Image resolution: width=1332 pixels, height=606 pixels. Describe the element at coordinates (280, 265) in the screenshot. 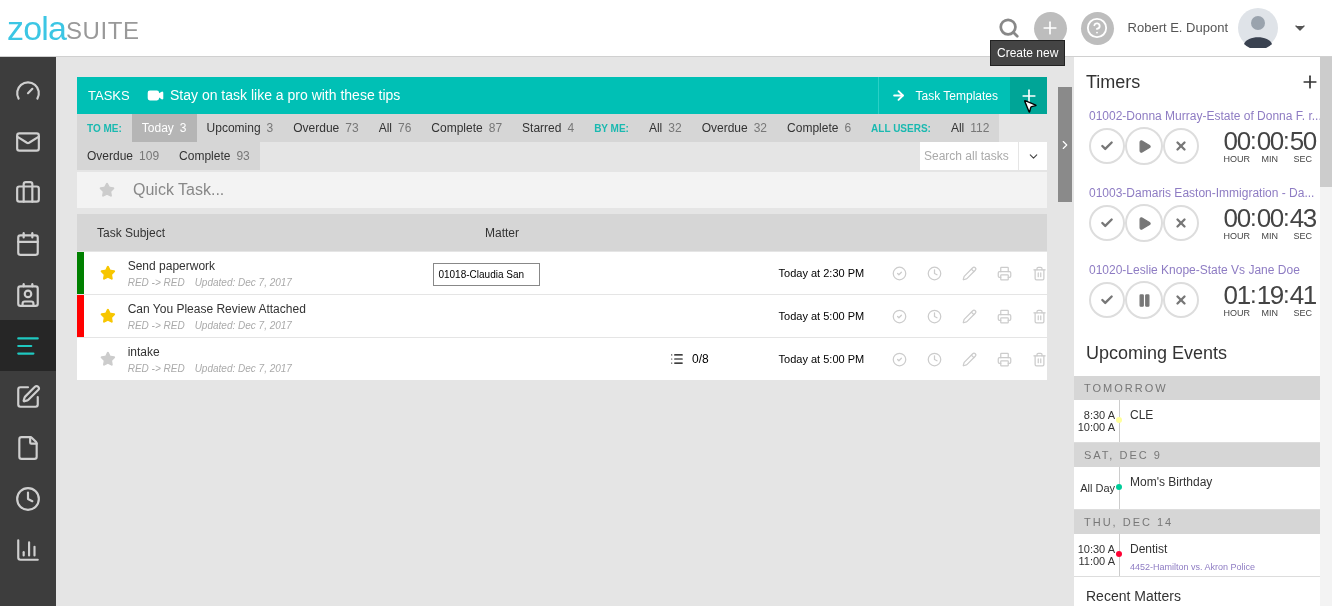

I see `task-subject: Send paperwork` at that location.